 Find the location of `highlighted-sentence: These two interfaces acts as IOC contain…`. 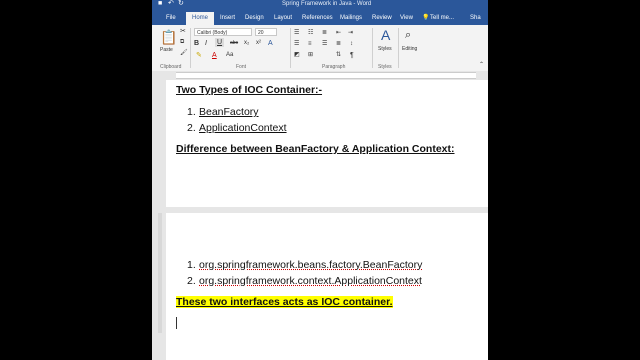

highlighted-sentence: These two interfaces acts as IOC contain… is located at coordinates (284, 302).